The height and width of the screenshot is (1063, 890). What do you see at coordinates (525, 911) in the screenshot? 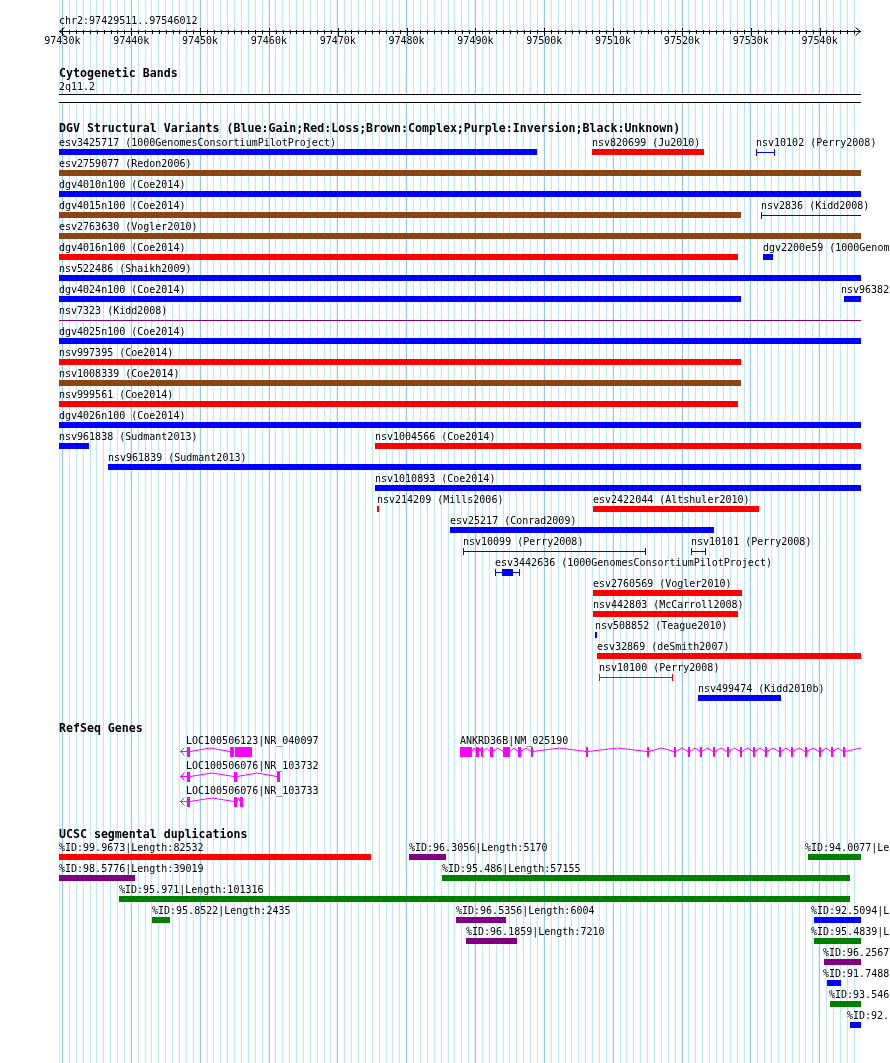
I see `duplication-label: %ID:96.5356|Length:6004` at bounding box center [525, 911].